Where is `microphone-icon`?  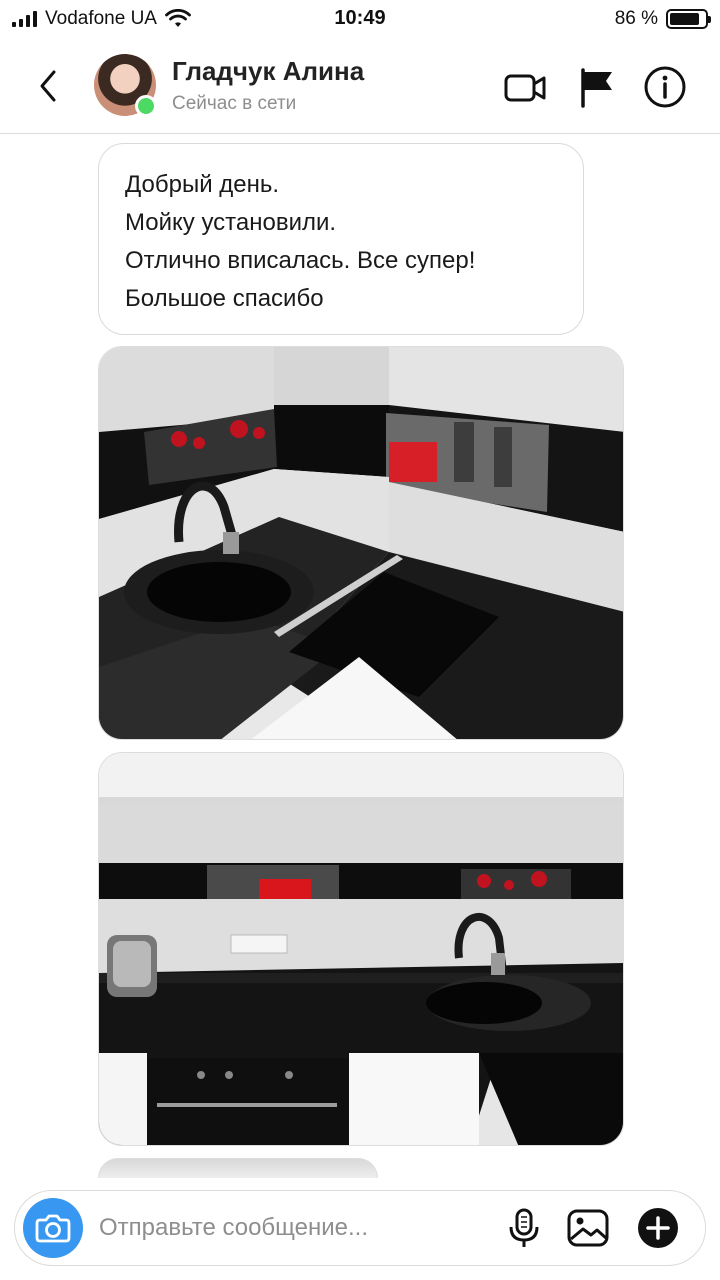 microphone-icon is located at coordinates (524, 1228).